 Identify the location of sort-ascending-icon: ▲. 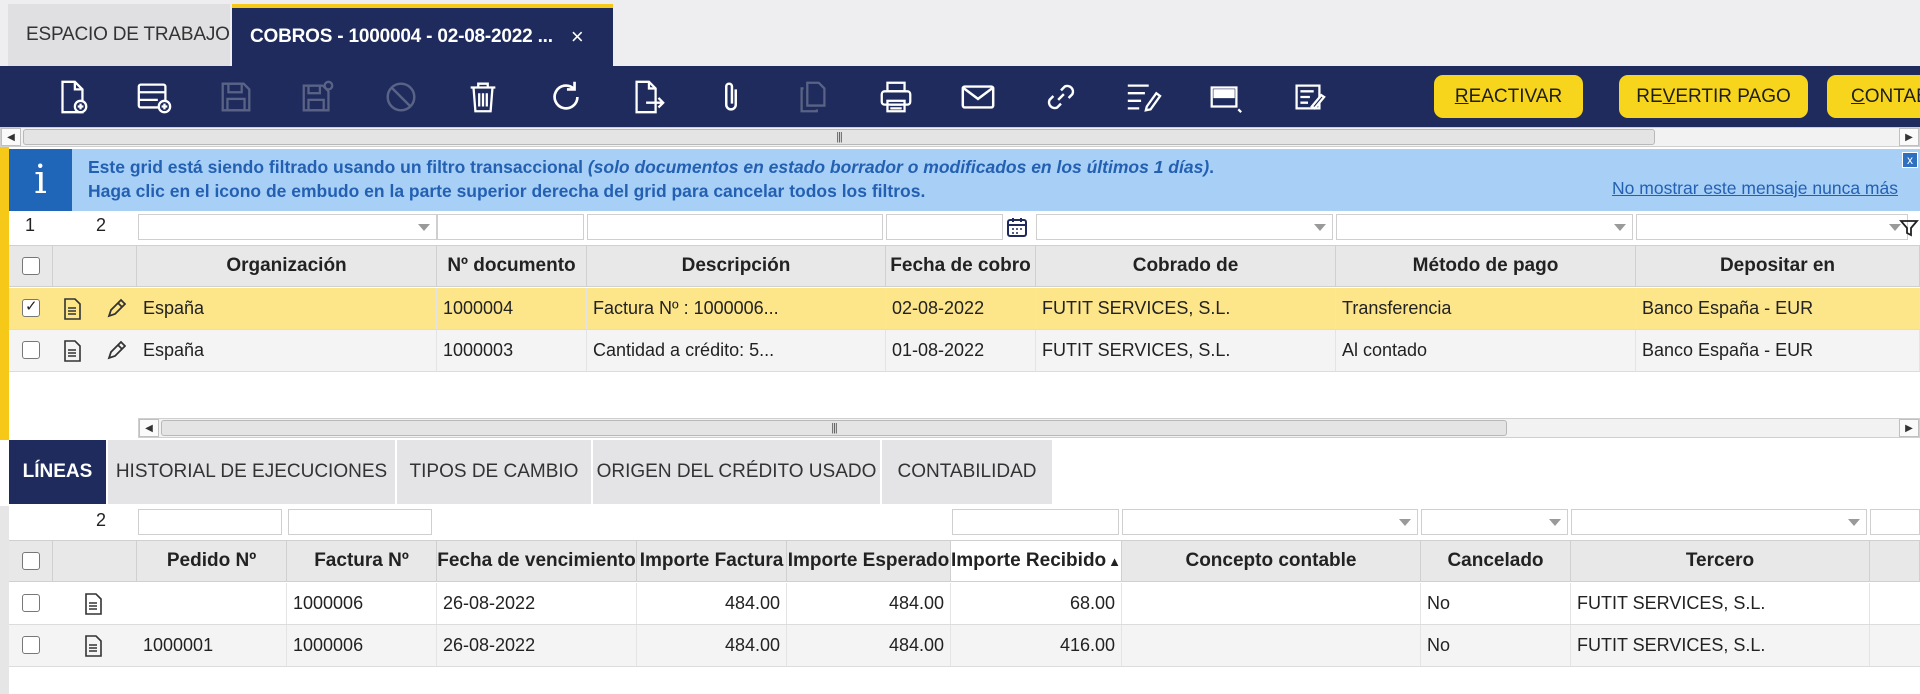
(1114, 561).